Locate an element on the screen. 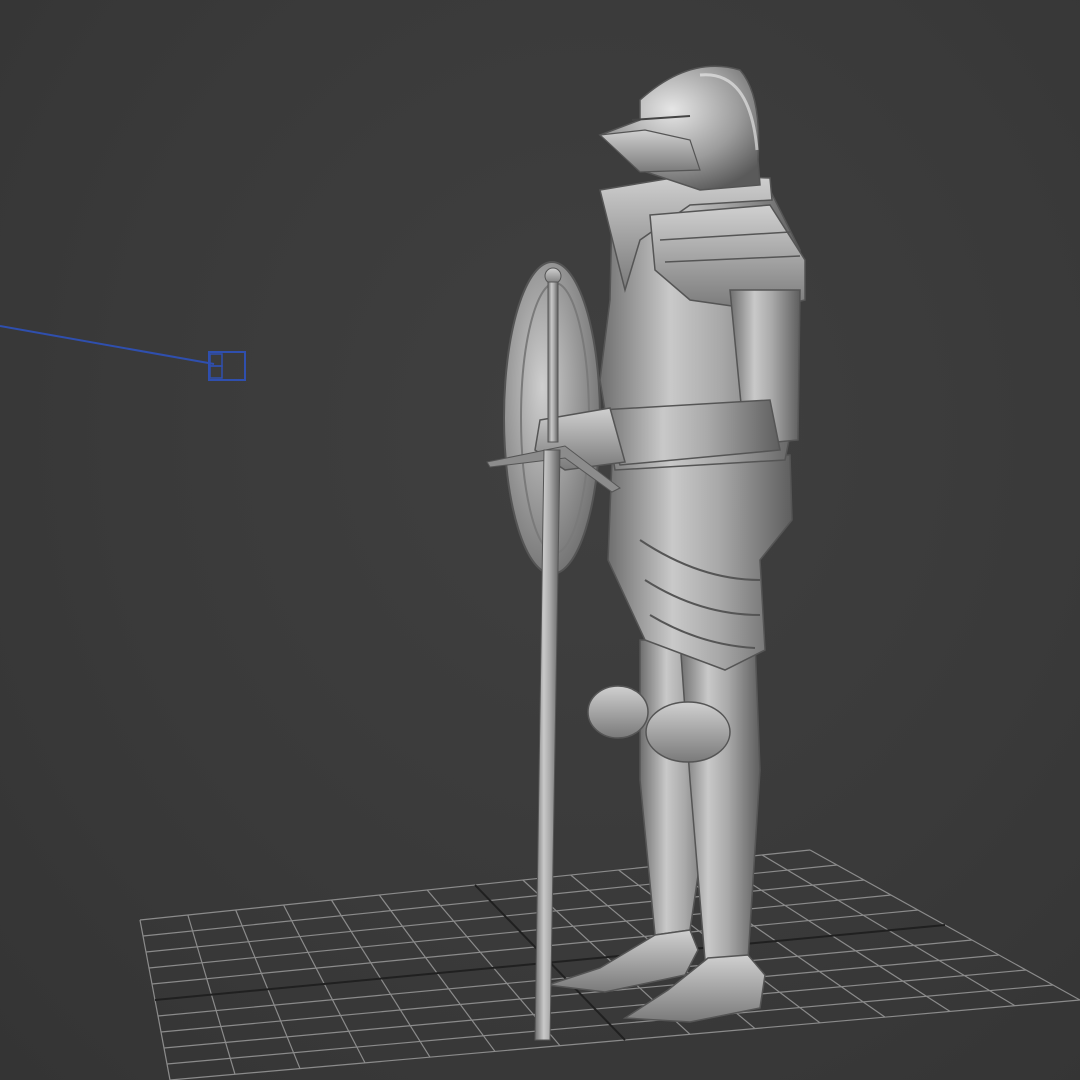 The height and width of the screenshot is (1080, 1080). helmet is located at coordinates (679, 128).